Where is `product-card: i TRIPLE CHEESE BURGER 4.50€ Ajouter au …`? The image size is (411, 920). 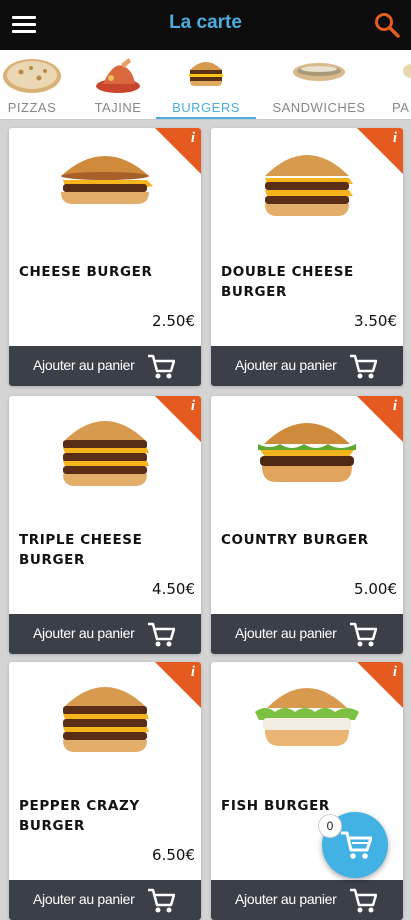
product-card: i TRIPLE CHEESE BURGER 4.50€ Ajouter au … is located at coordinates (105, 525).